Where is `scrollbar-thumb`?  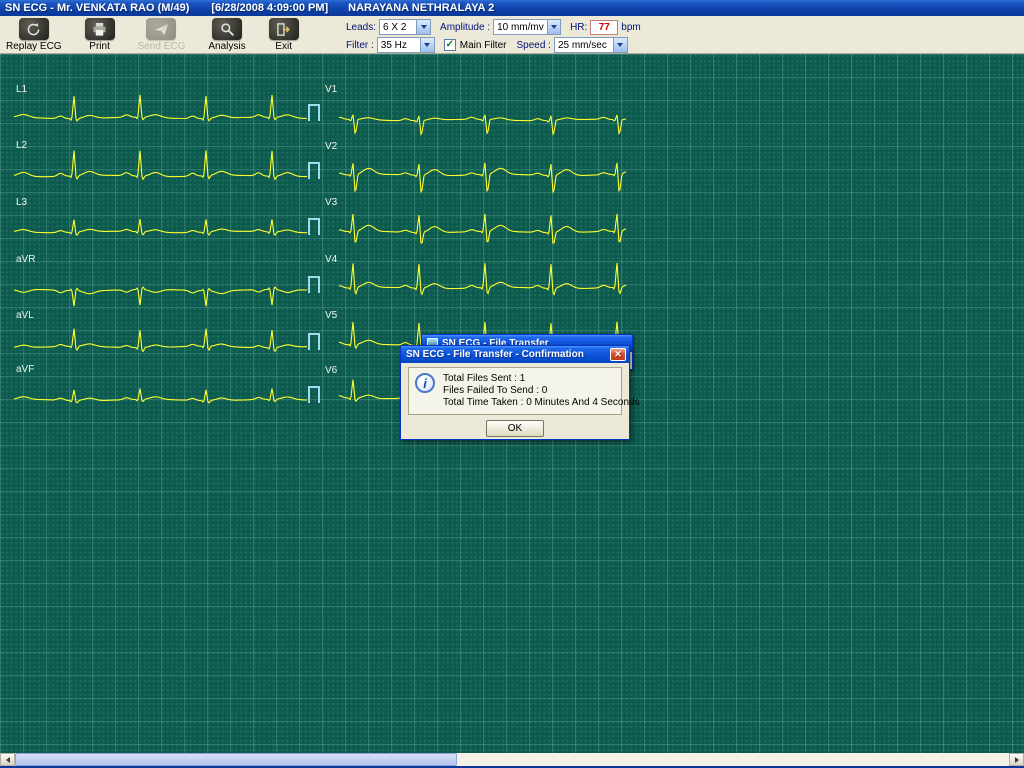
scrollbar-thumb is located at coordinates (236, 759).